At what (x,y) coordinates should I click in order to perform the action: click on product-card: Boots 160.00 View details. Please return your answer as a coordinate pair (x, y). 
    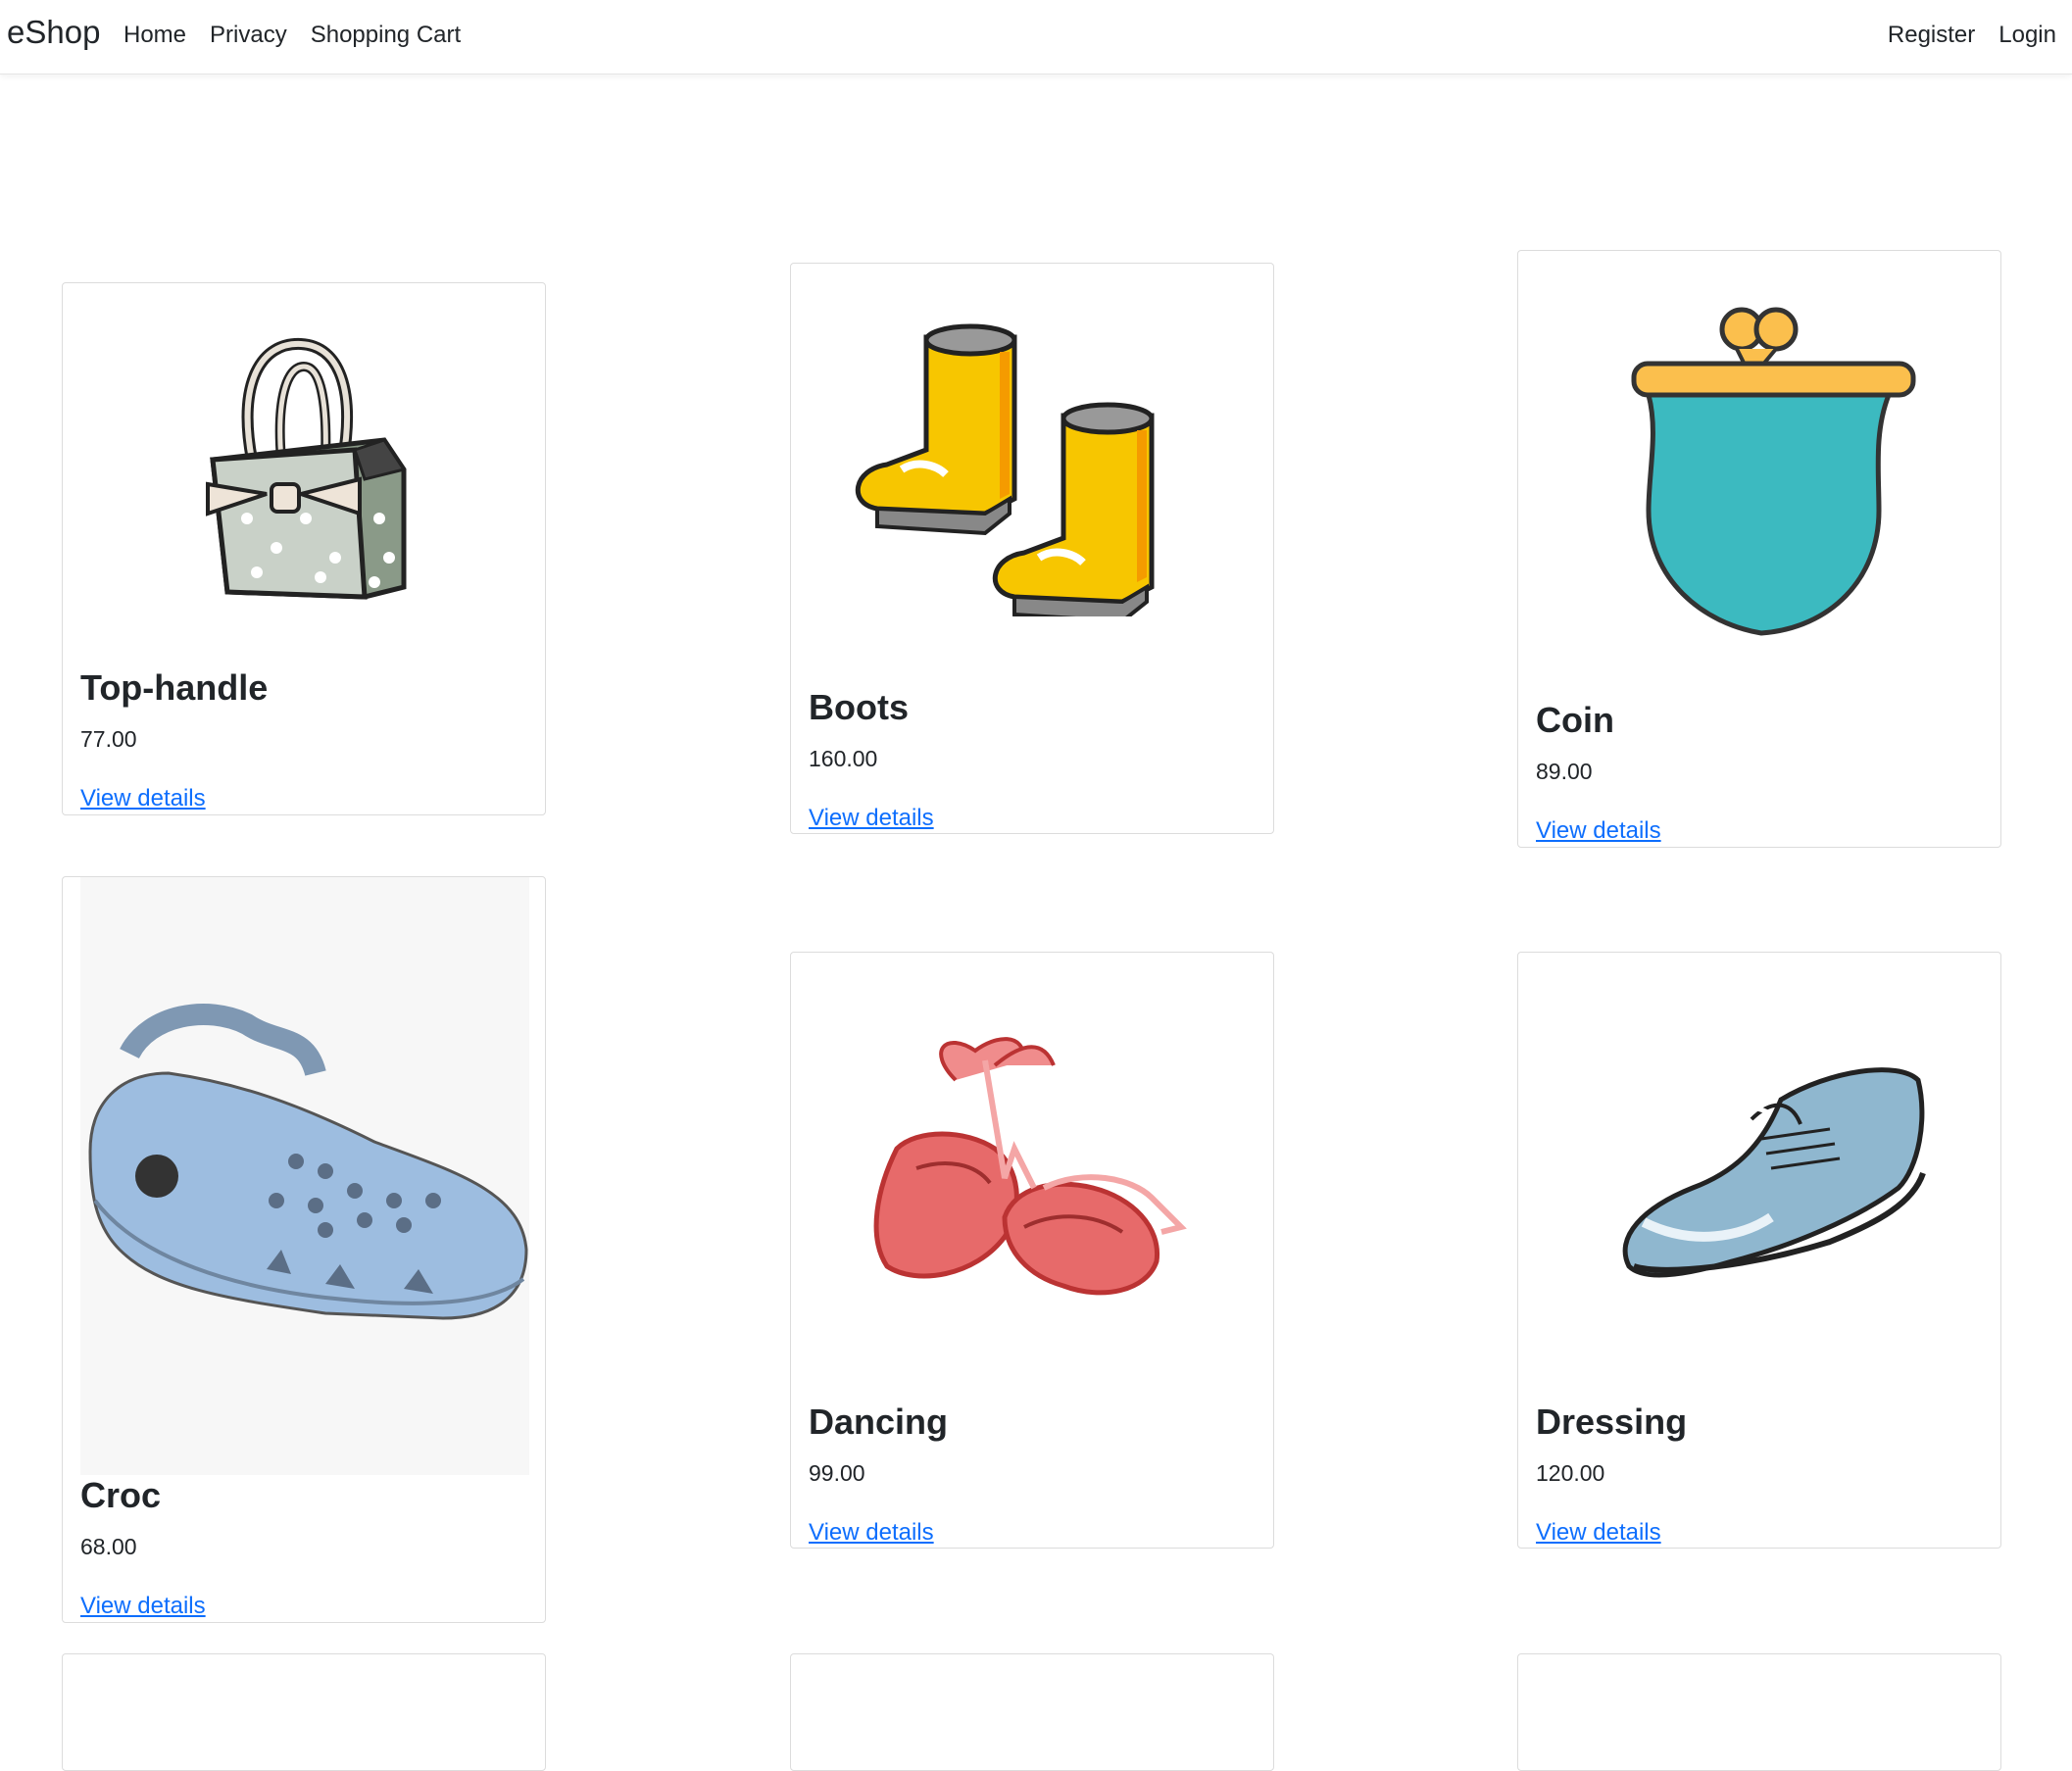
    Looking at the image, I should click on (1032, 548).